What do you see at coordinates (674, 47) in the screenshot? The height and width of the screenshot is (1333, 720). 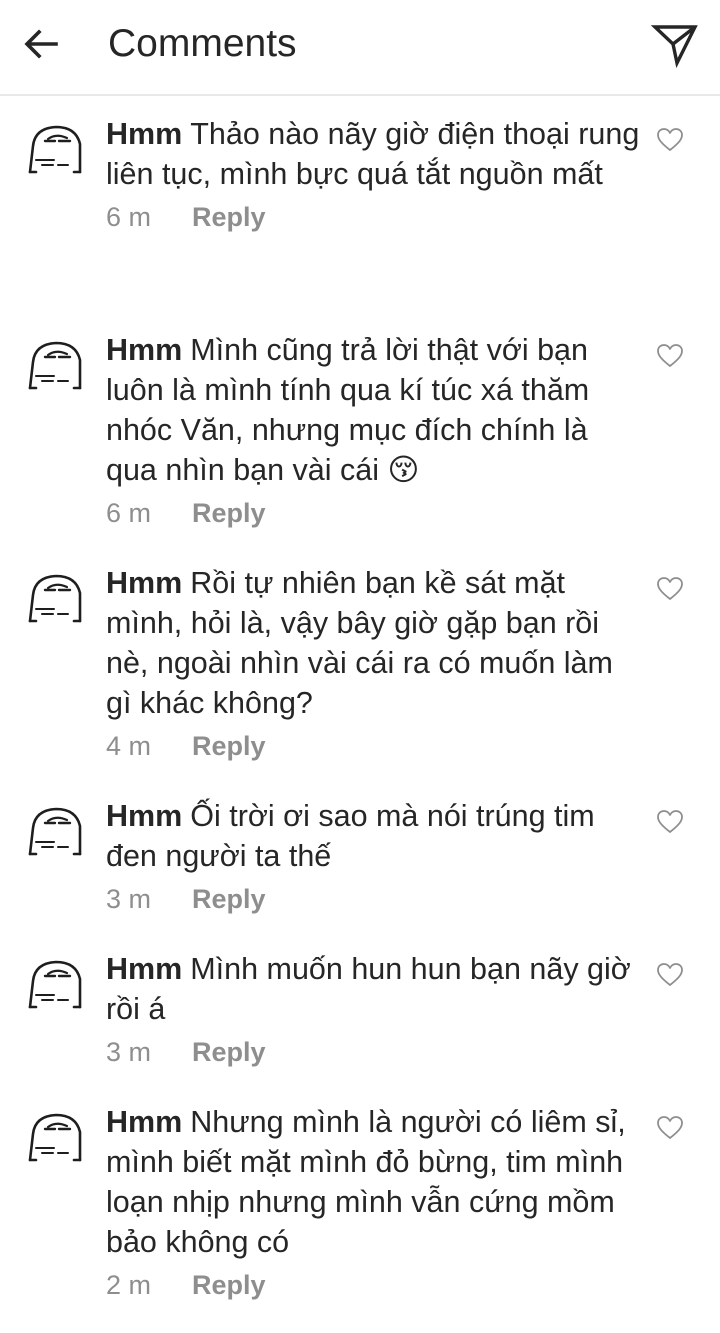 I see `paper-plane-icon` at bounding box center [674, 47].